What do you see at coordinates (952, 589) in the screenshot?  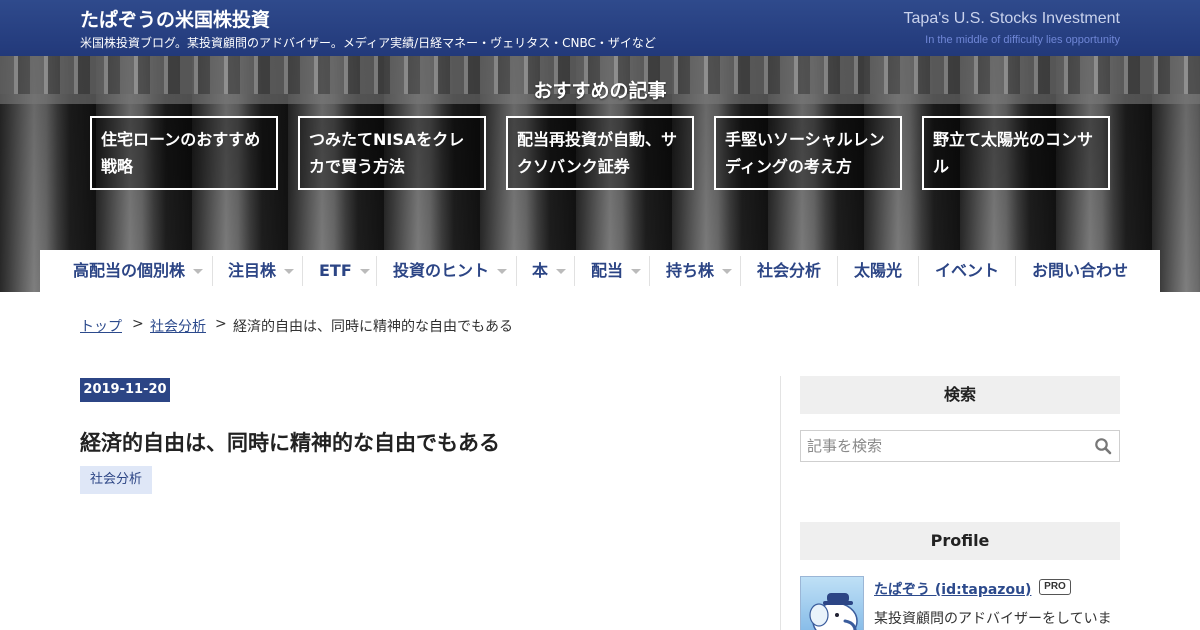 I see `profile-name-link: たぱぞう (id:tapazou)` at bounding box center [952, 589].